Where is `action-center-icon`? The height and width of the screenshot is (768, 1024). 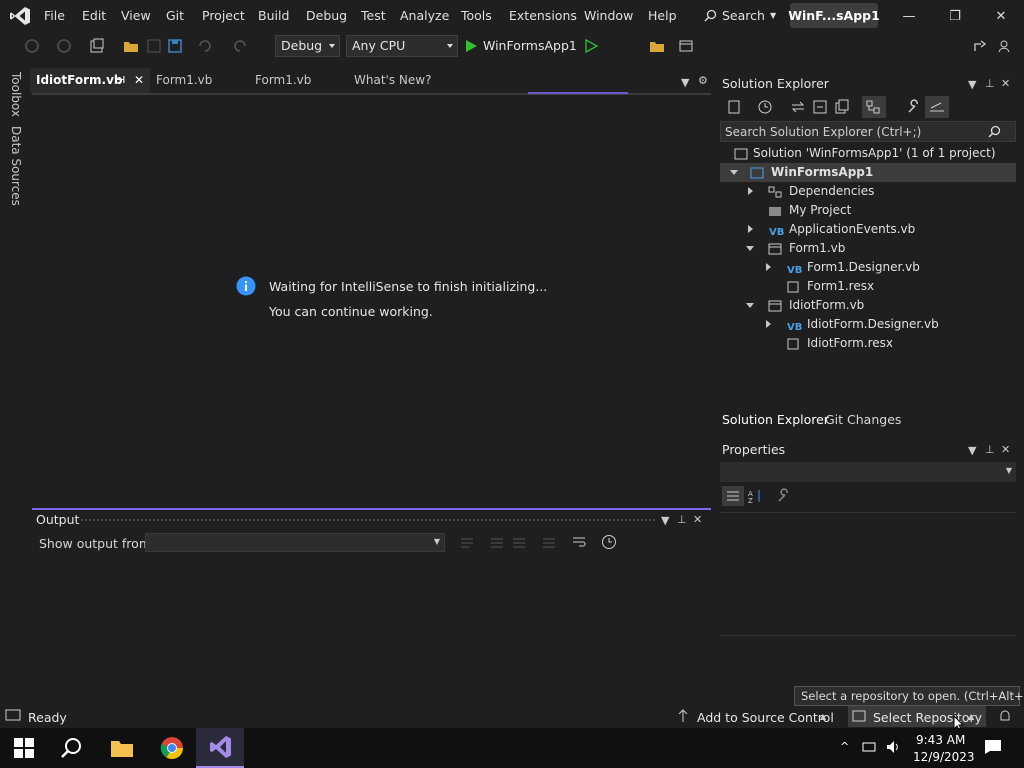
action-center-icon is located at coordinates (993, 747).